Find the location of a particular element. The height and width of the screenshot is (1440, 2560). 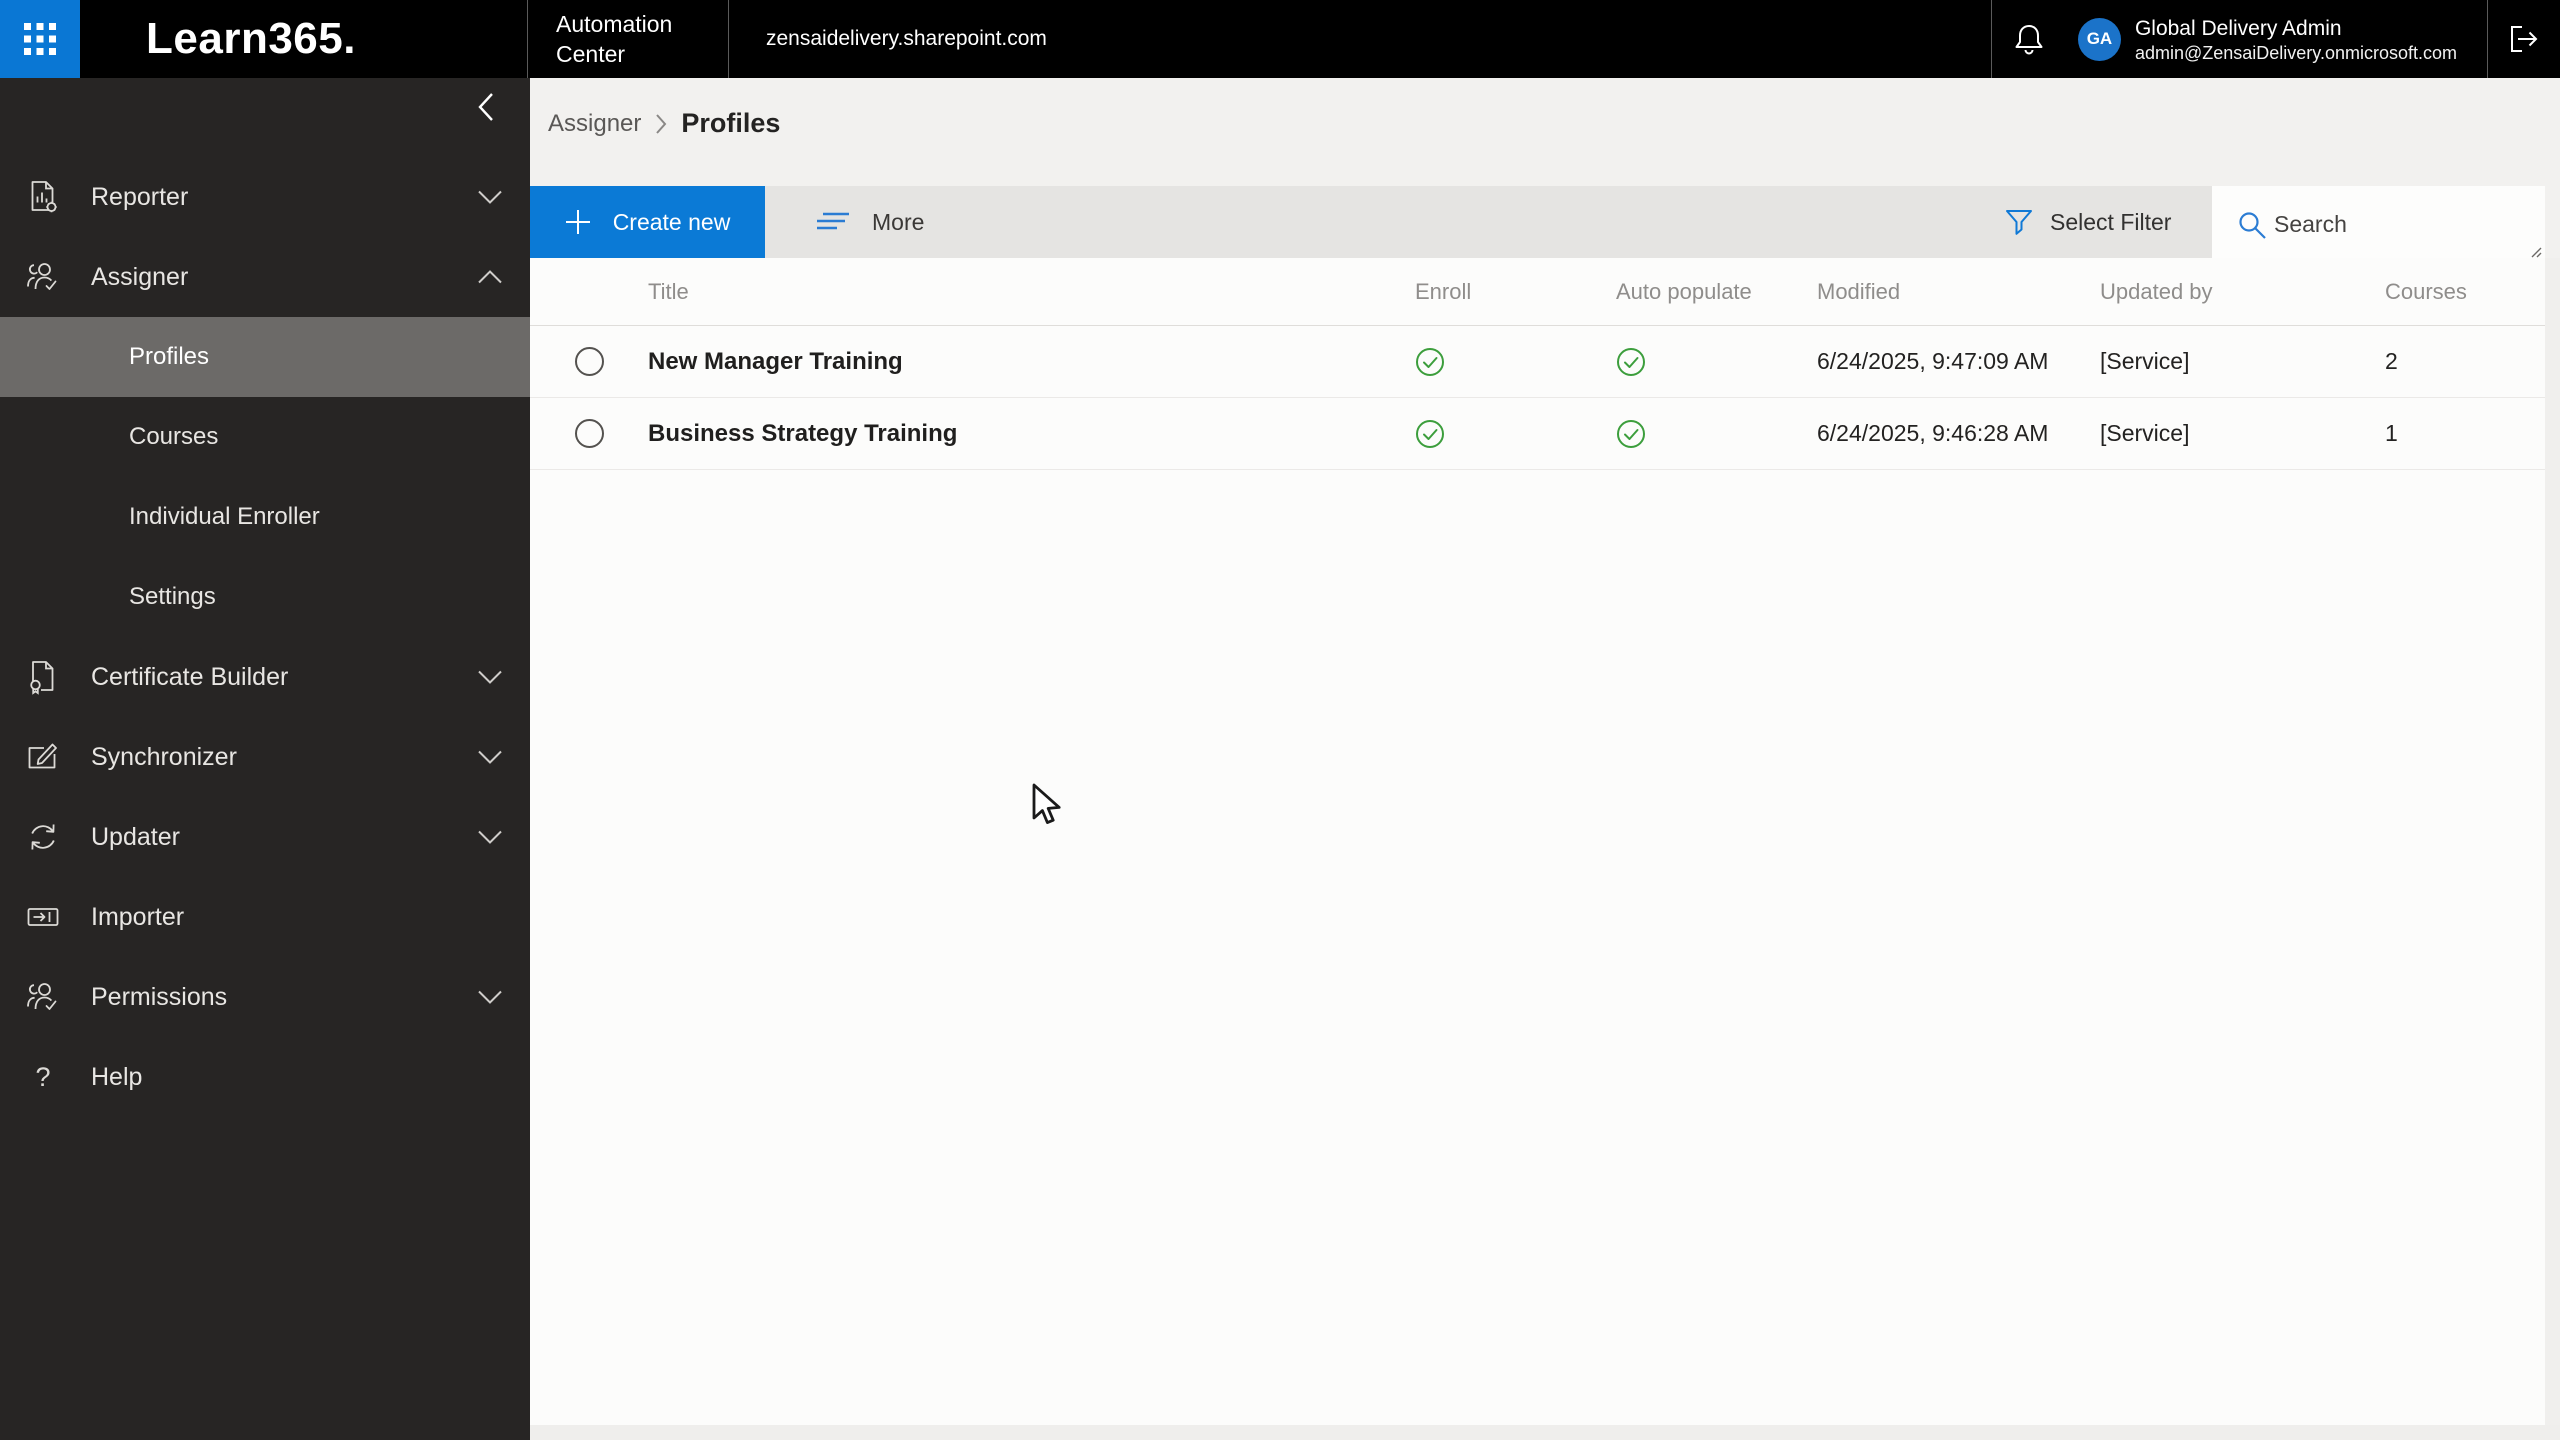

sign-out-button is located at coordinates (2524, 39).